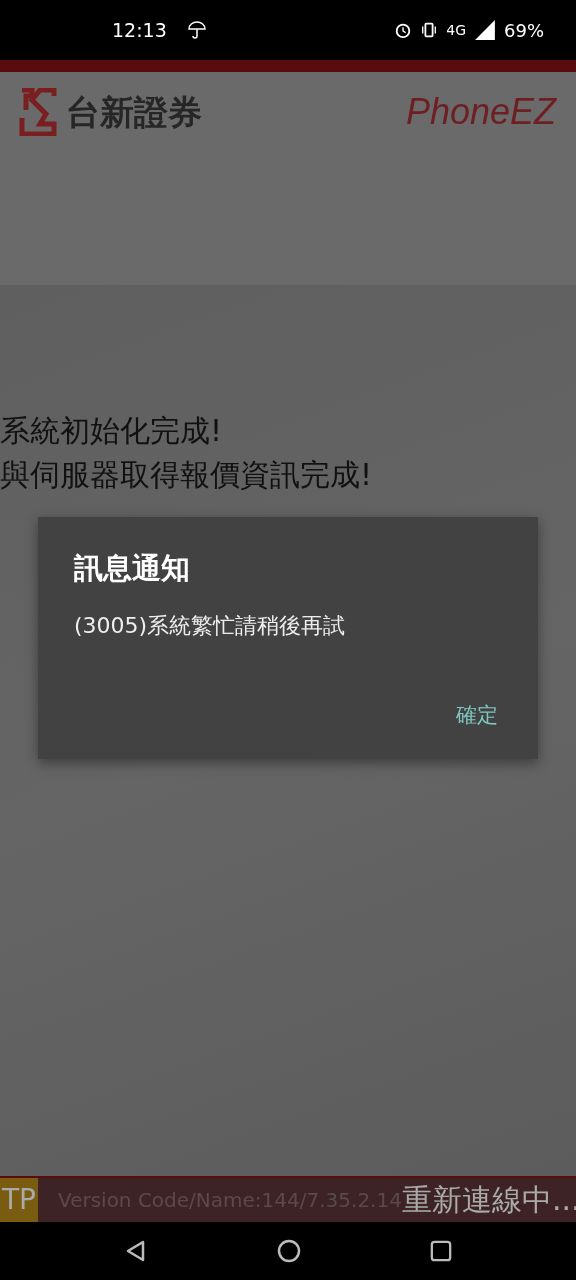  What do you see at coordinates (429, 30) in the screenshot?
I see `vibrate-icon` at bounding box center [429, 30].